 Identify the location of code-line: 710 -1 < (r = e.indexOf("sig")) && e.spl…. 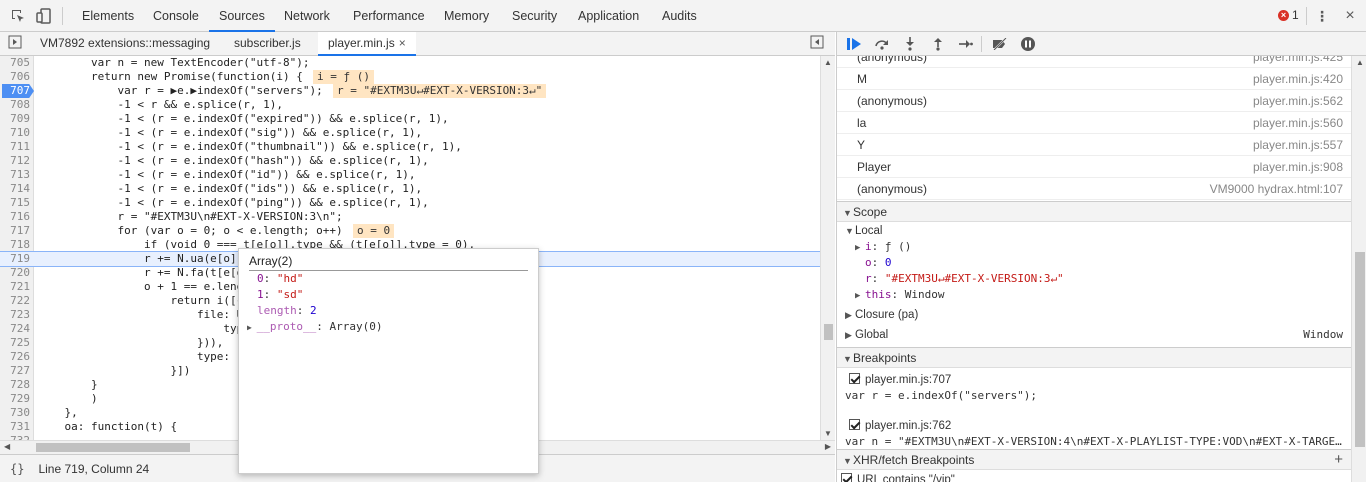
(410, 133).